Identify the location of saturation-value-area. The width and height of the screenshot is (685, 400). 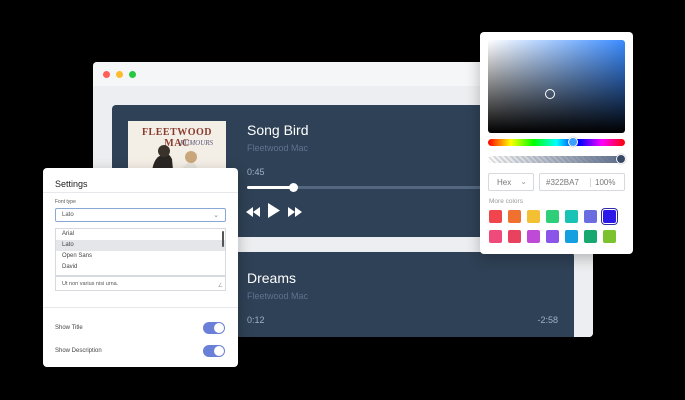
(556, 86).